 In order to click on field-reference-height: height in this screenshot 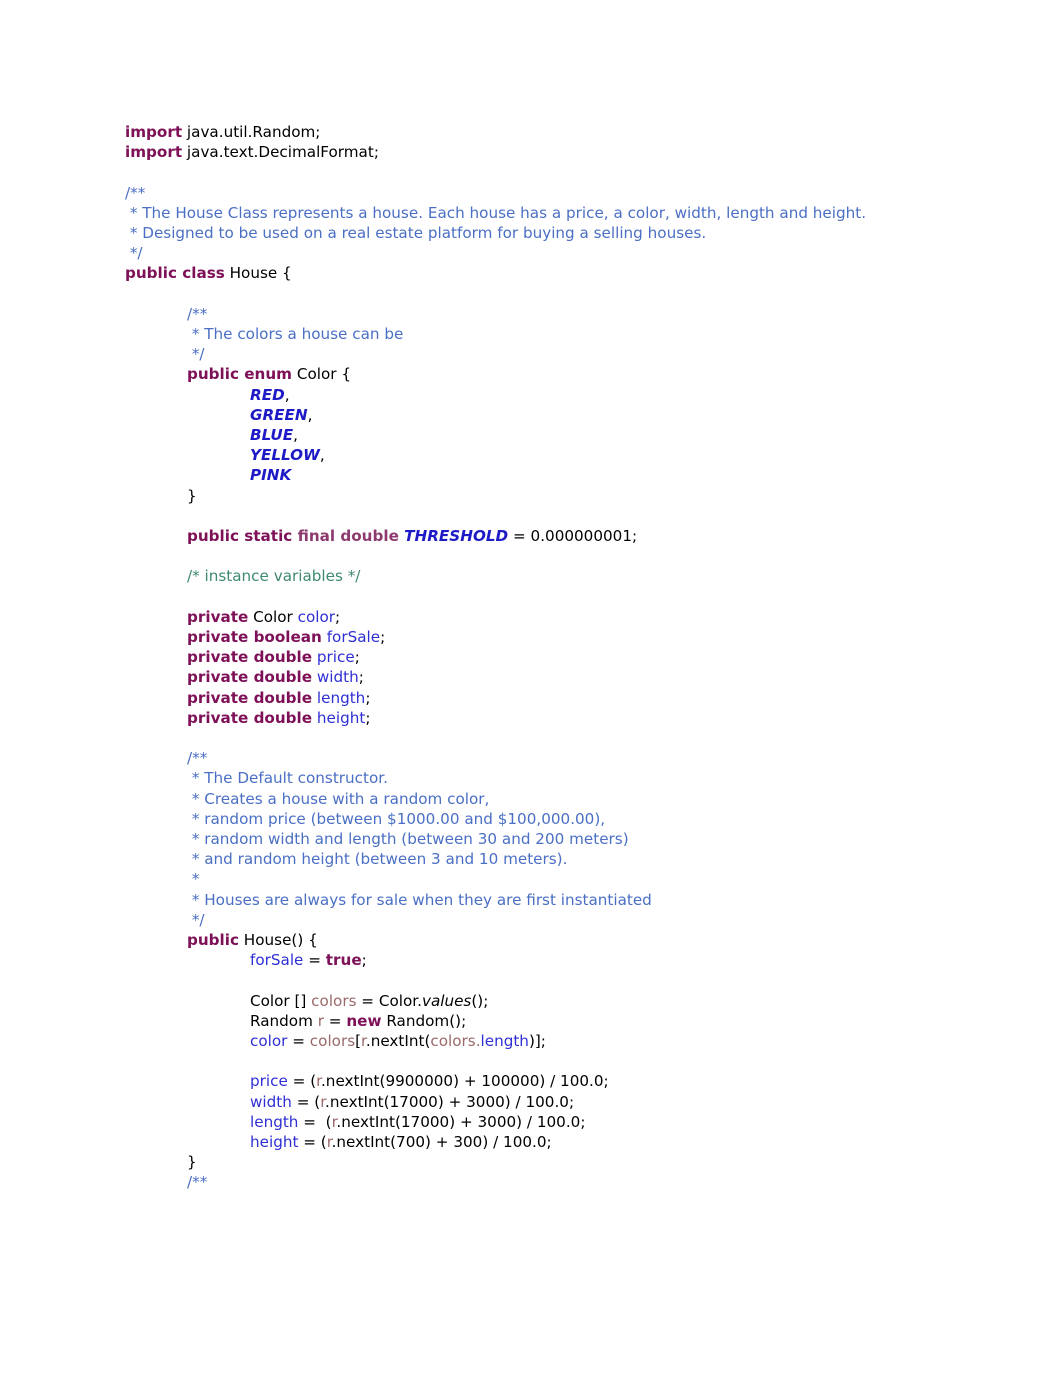, I will do `click(274, 1142)`.